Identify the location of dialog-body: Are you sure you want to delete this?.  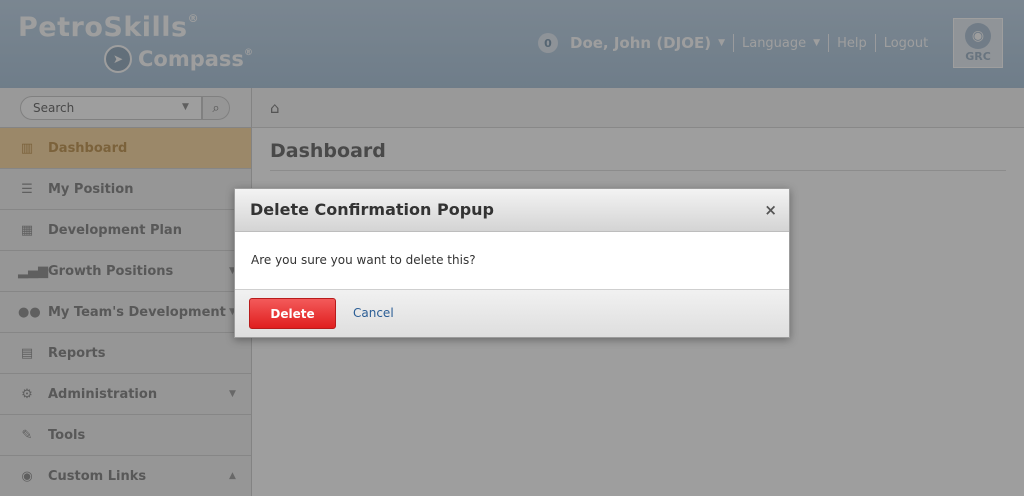
(512, 261).